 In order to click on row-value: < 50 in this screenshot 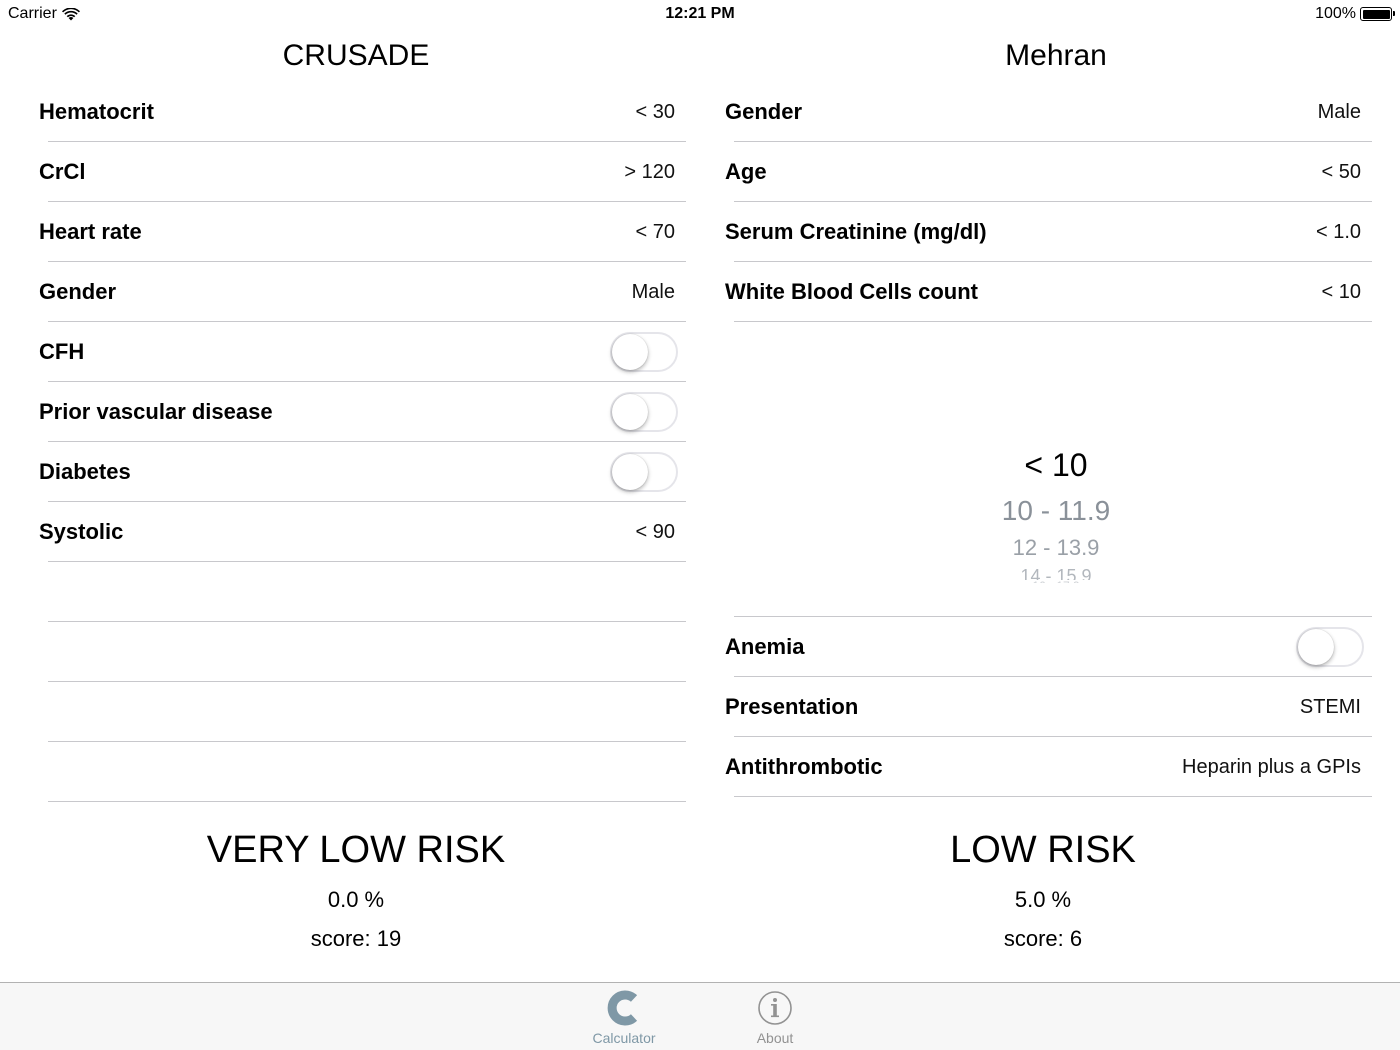, I will do `click(1341, 171)`.